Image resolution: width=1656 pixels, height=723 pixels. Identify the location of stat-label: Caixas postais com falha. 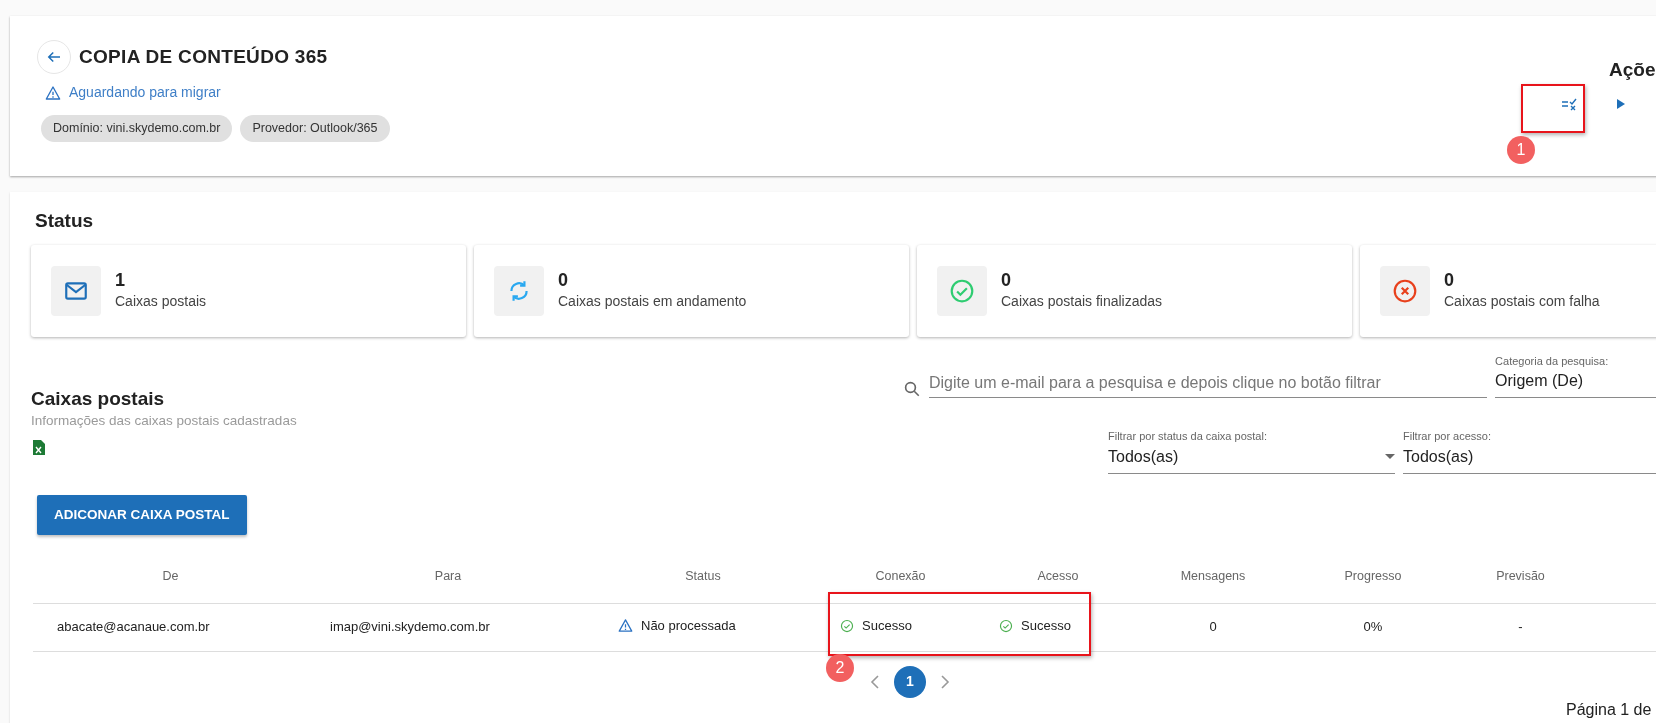
(1522, 302).